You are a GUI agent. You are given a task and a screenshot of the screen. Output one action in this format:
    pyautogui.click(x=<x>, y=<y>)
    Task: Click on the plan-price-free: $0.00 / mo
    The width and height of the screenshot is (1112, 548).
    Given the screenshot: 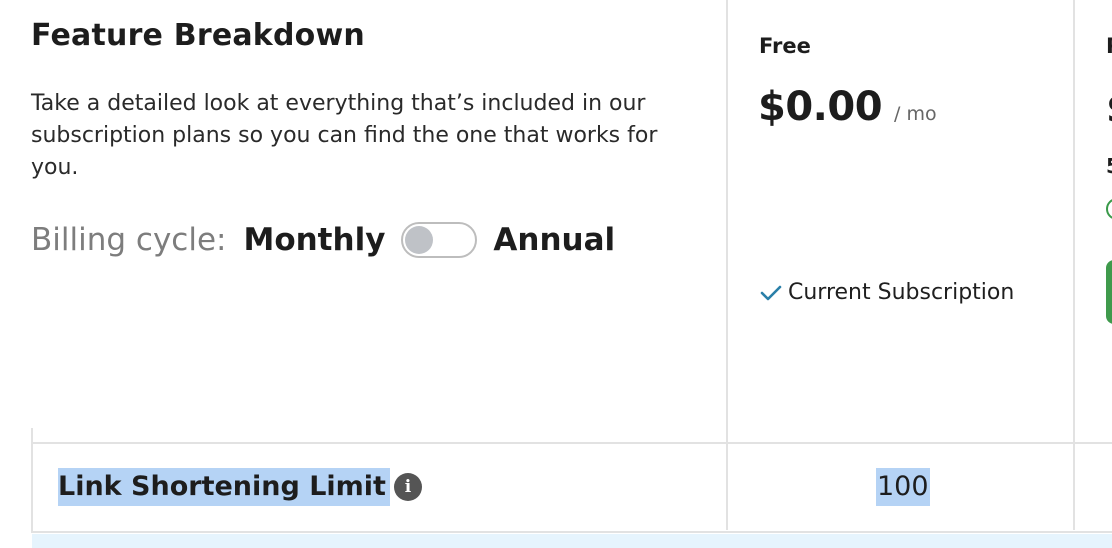 What is the action you would take?
    pyautogui.click(x=847, y=107)
    